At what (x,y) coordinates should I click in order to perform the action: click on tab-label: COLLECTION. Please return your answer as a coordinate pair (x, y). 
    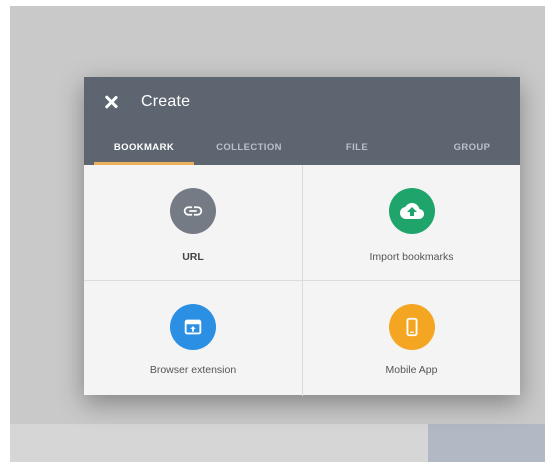
    Looking at the image, I should click on (249, 147).